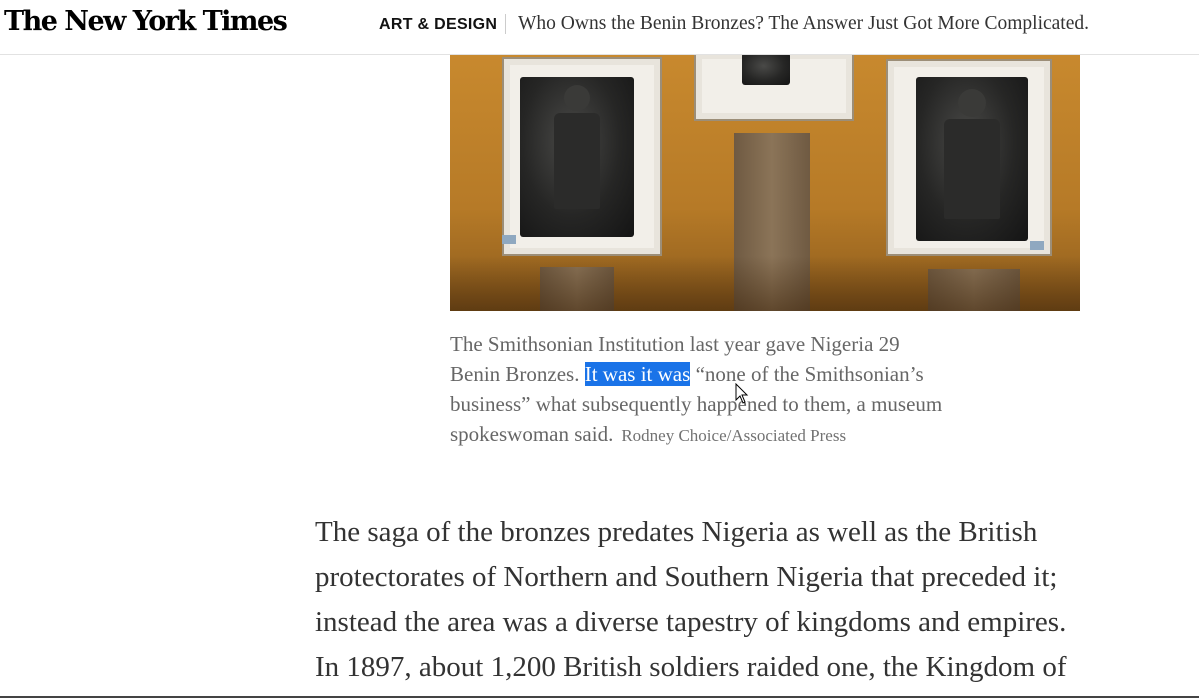 This screenshot has width=1199, height=698. I want to click on right-label-tag, so click(1037, 245).